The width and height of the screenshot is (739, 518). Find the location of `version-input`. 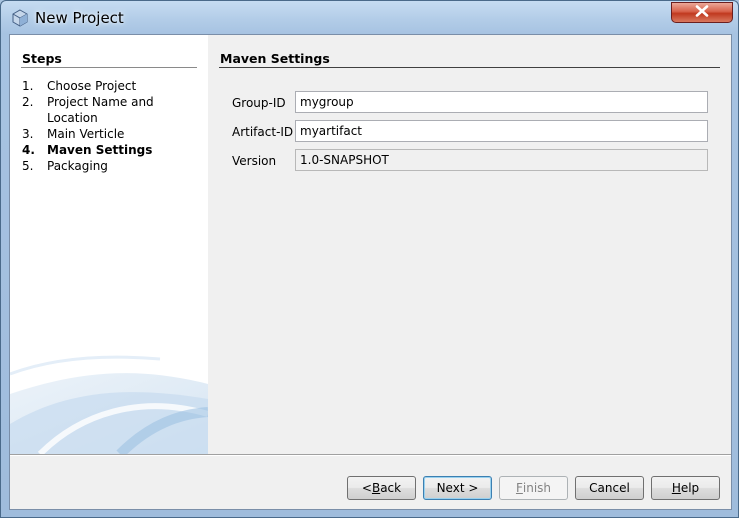

version-input is located at coordinates (501, 160).